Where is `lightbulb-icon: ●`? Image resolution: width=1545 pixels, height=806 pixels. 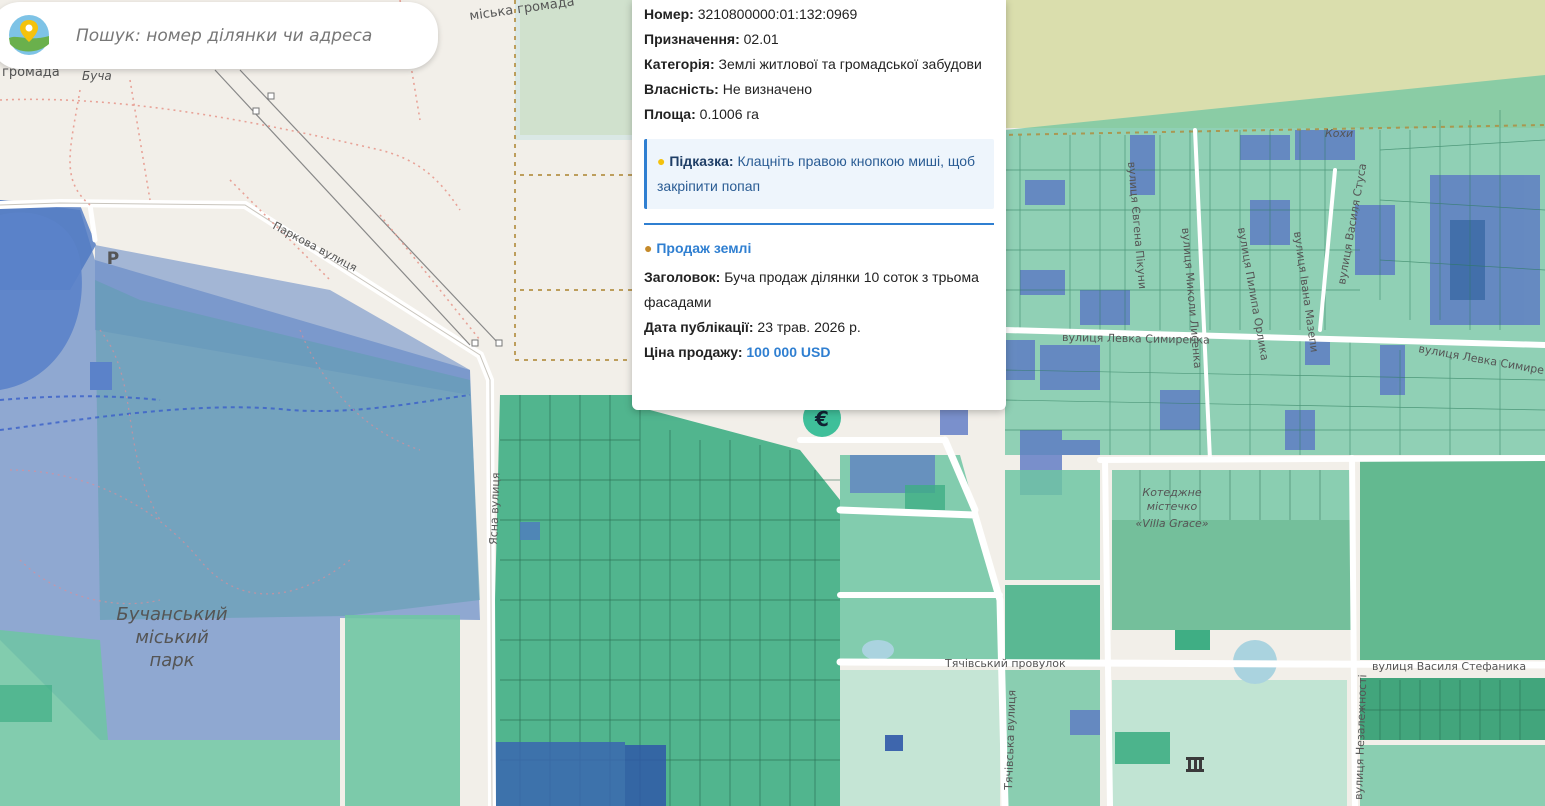 lightbulb-icon: ● is located at coordinates (661, 161).